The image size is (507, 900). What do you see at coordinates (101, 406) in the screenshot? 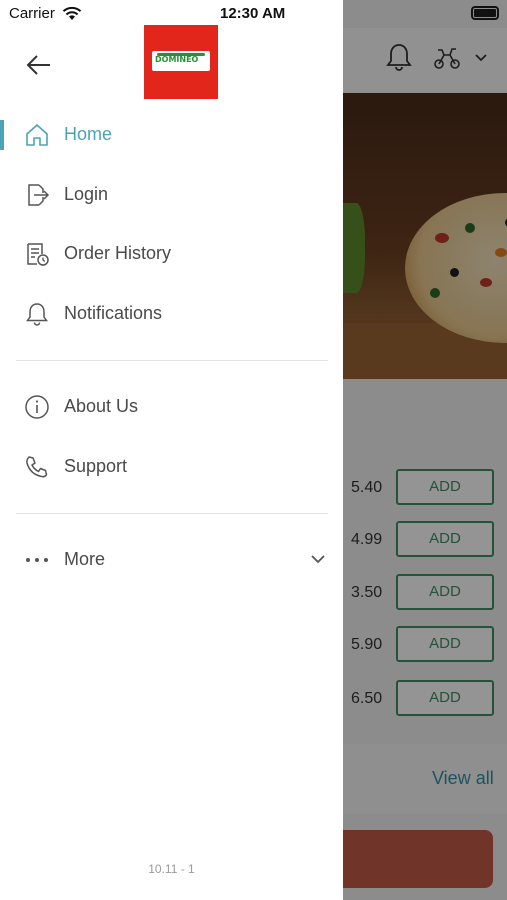
I see `nav-item-label: About Us` at bounding box center [101, 406].